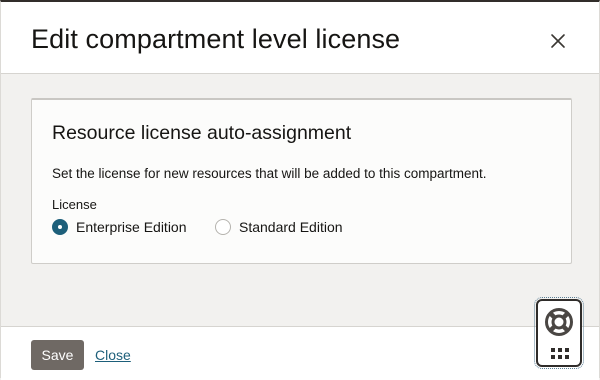 The width and height of the screenshot is (600, 380). I want to click on help-widget, so click(559, 333).